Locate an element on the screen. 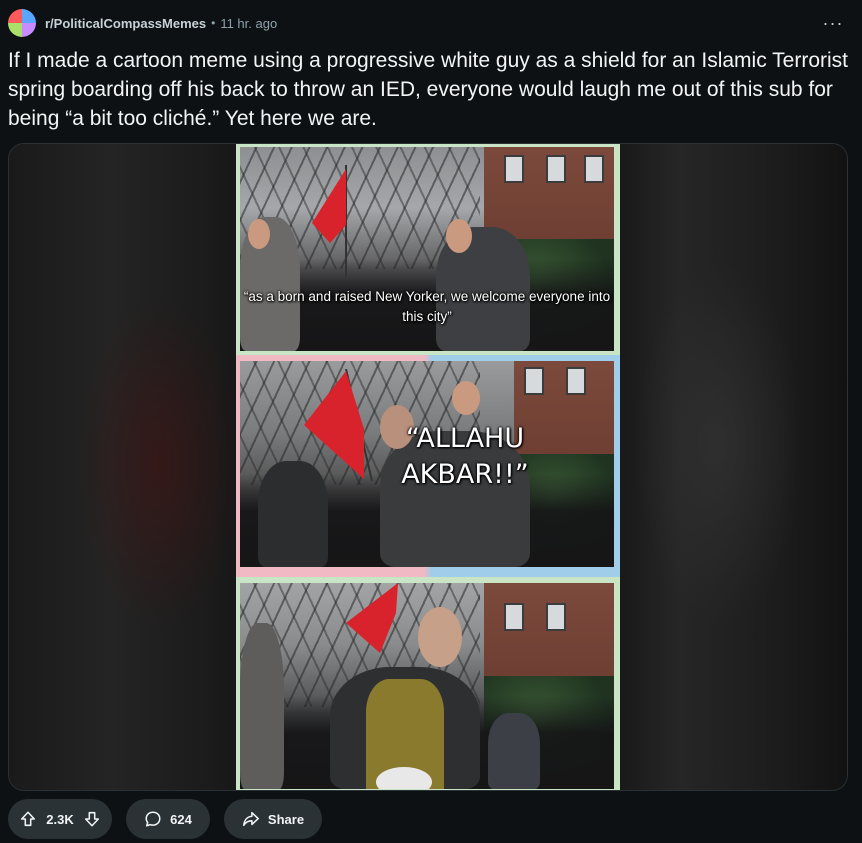 This screenshot has width=862, height=843. speaker-head is located at coordinates (459, 236).